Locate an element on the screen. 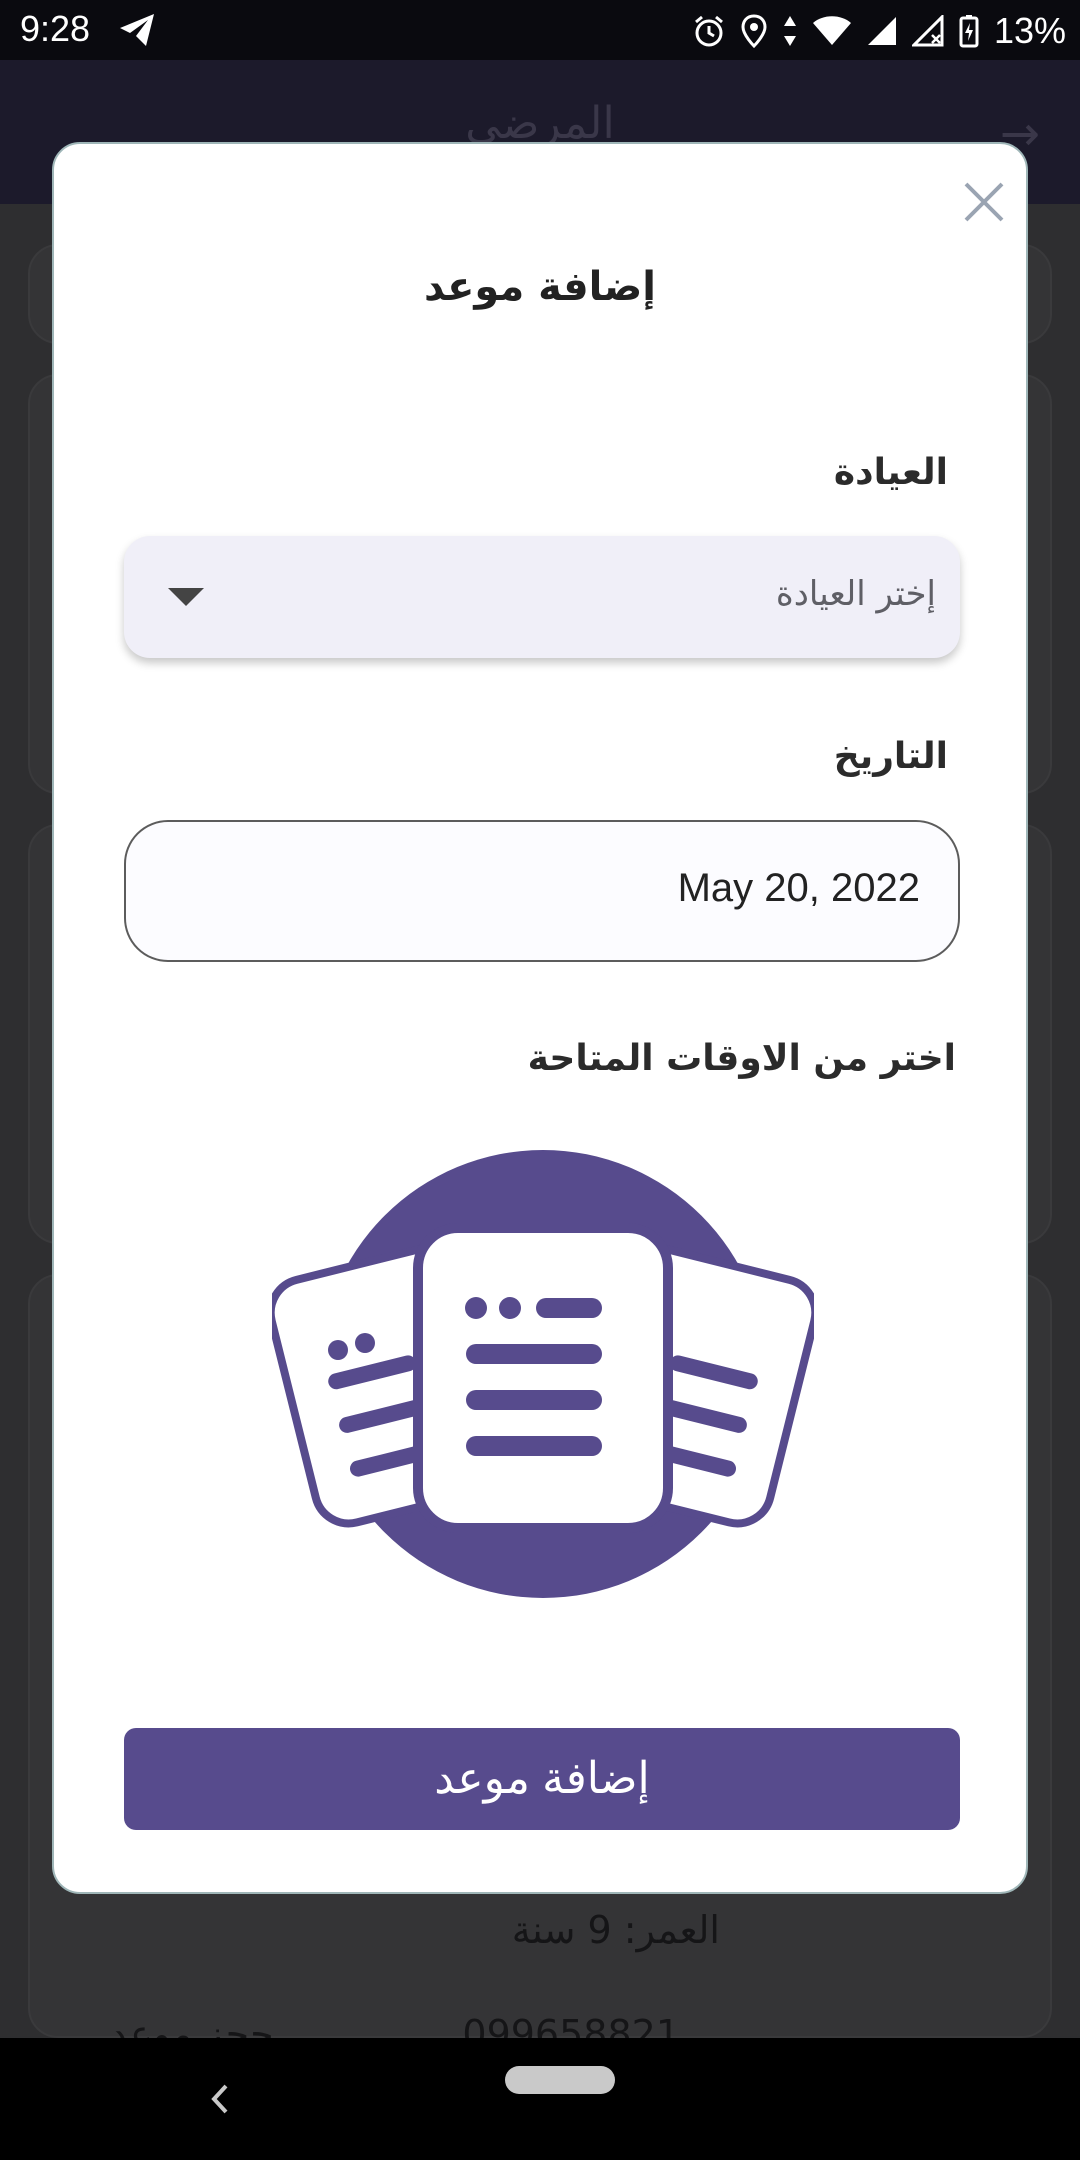  clinic-label: العيادة is located at coordinates (890, 472).